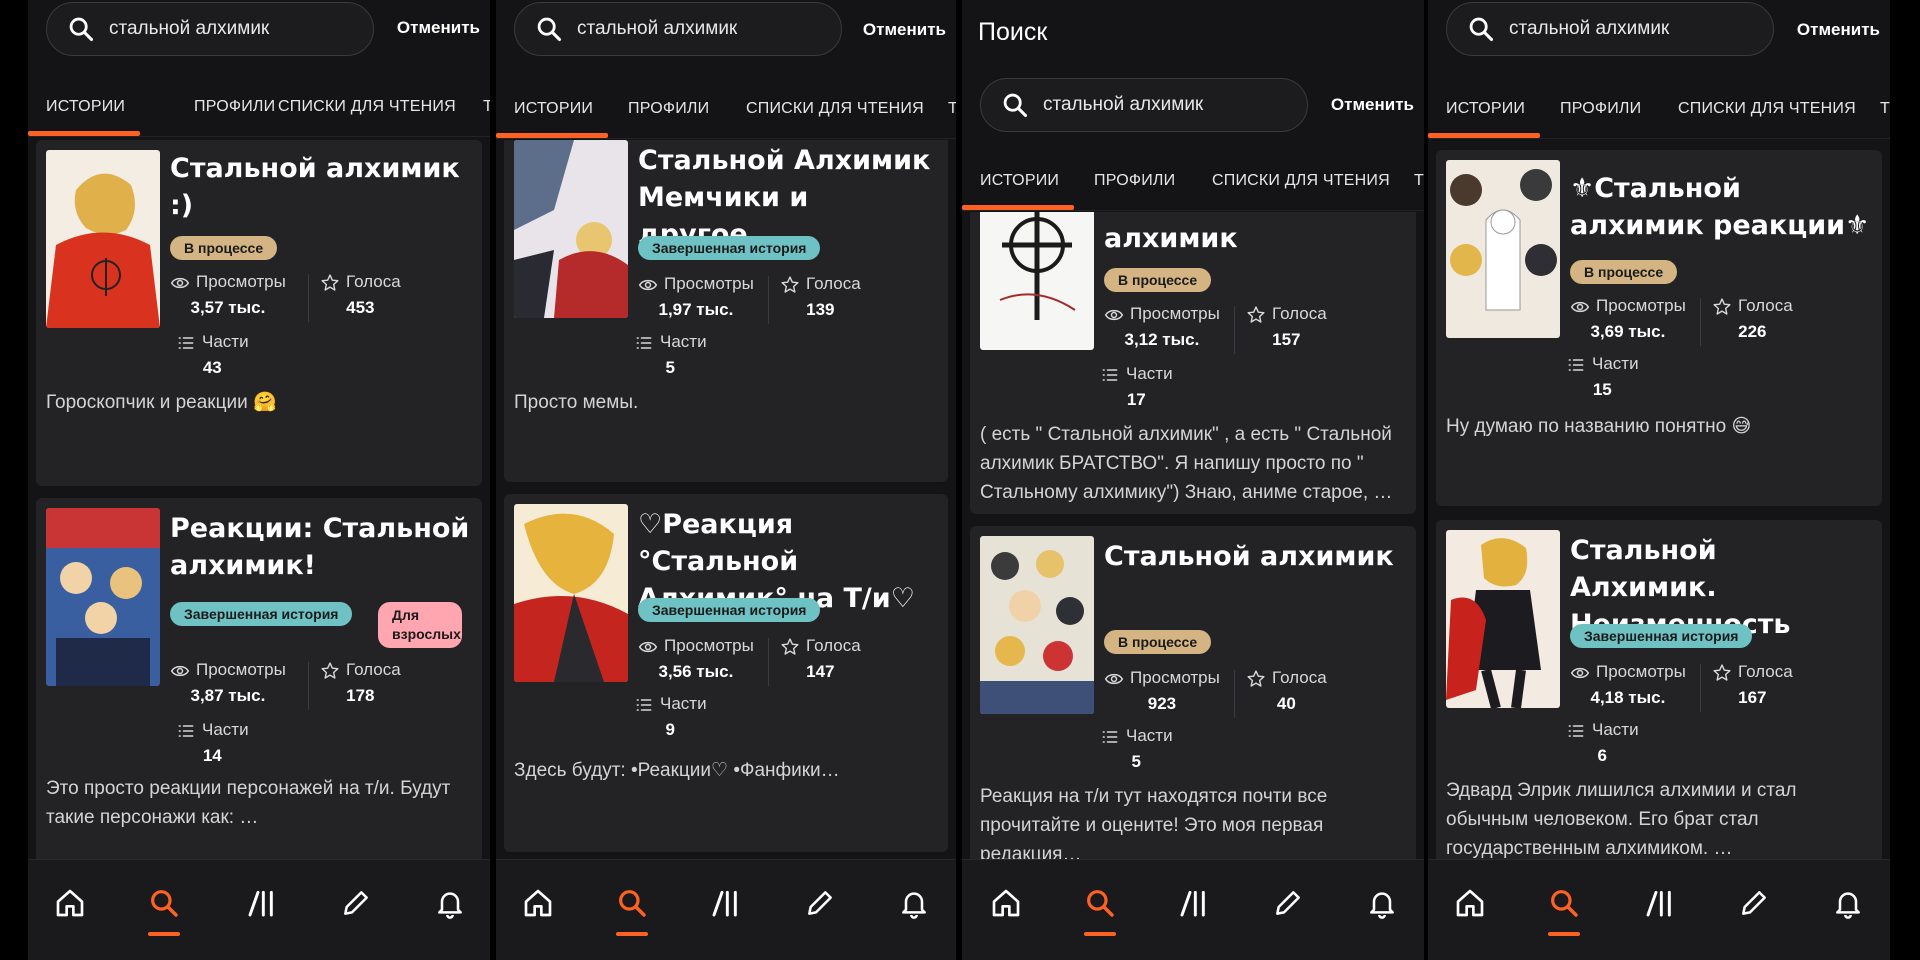 The height and width of the screenshot is (960, 1920). I want to click on active-tab-indicator, so click(1018, 207).